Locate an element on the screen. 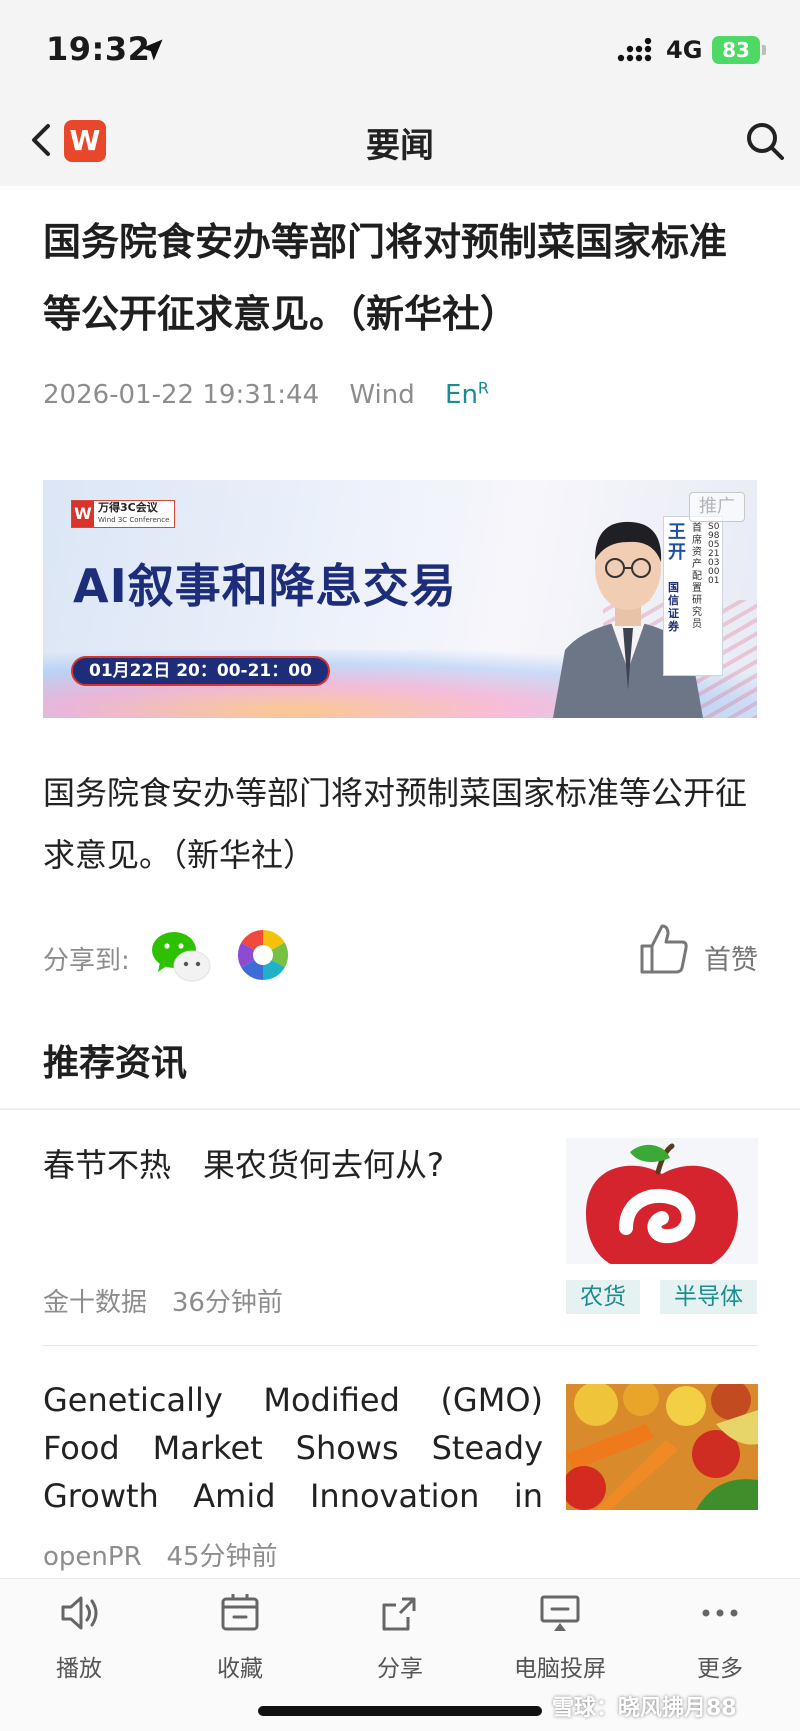 This screenshot has height=1731, width=800. play-button: 播放 is located at coordinates (79, 1637).